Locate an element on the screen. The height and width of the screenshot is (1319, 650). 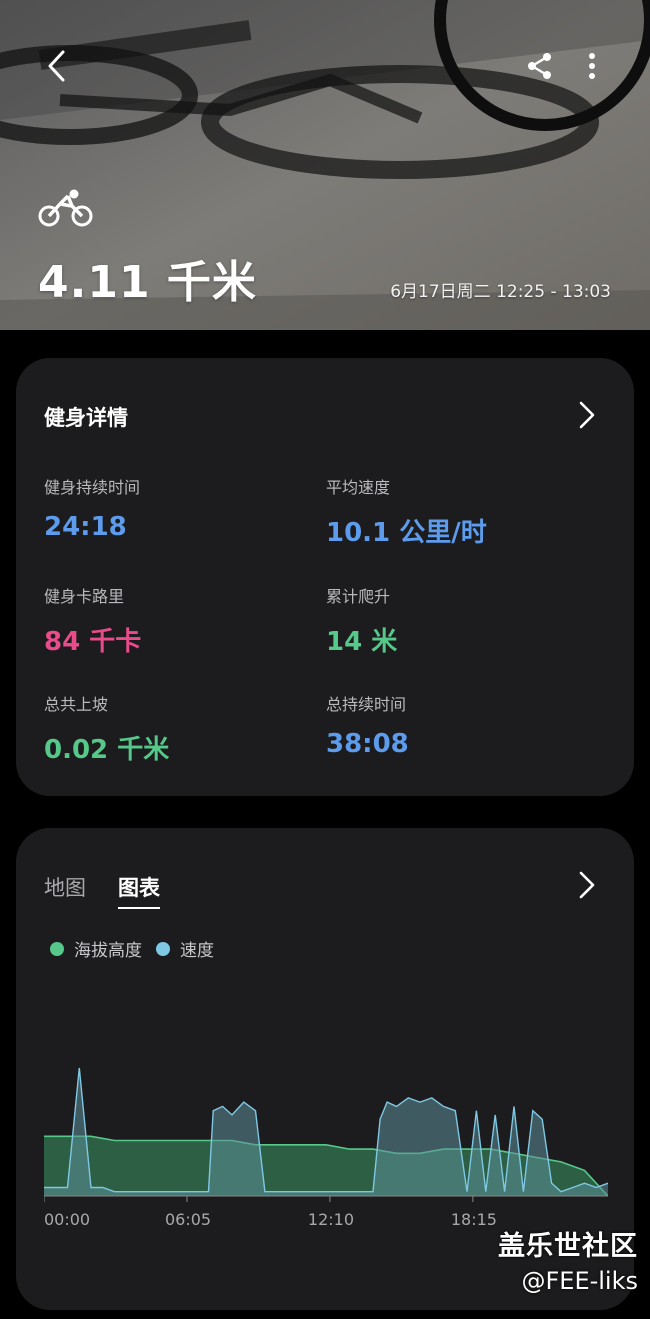
chart-legend: 海拔高度 速度 is located at coordinates (139, 948).